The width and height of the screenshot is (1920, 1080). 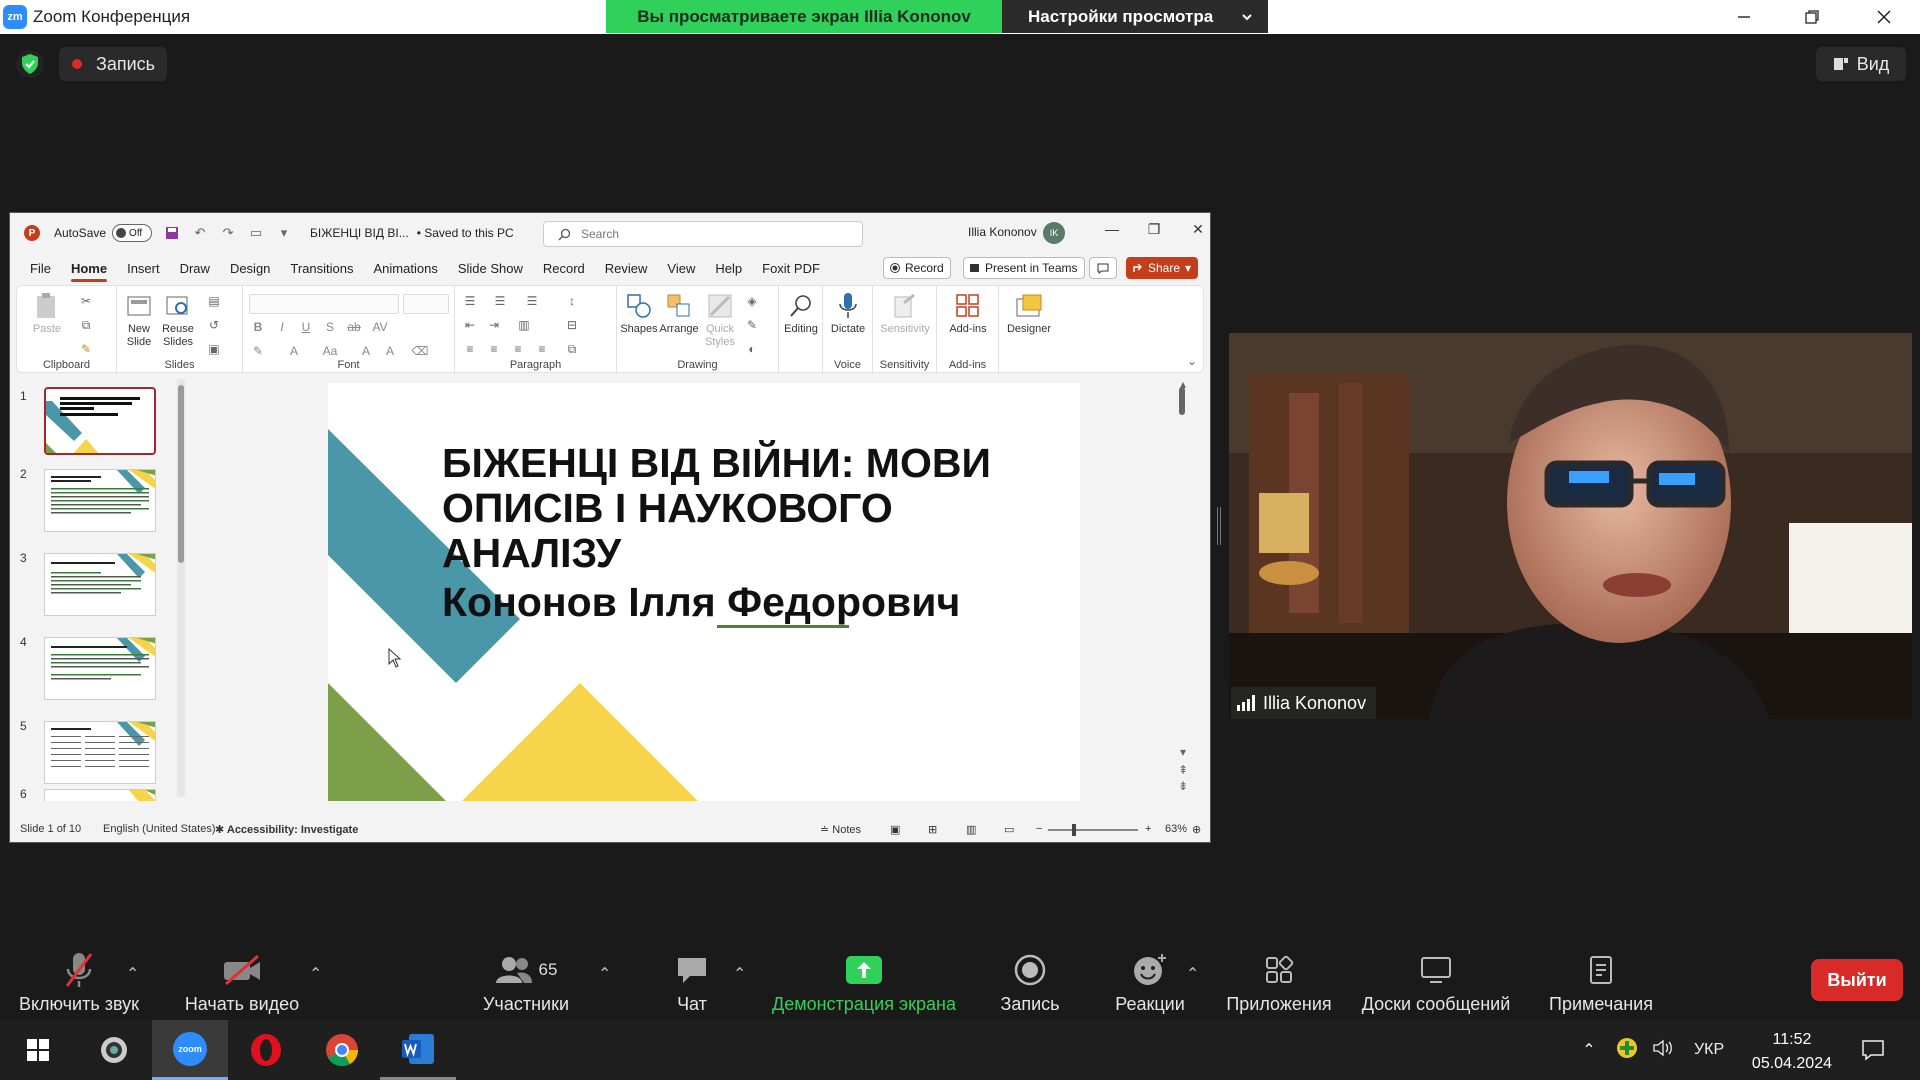 I want to click on align-center-icon: ≡, so click(x=494, y=349).